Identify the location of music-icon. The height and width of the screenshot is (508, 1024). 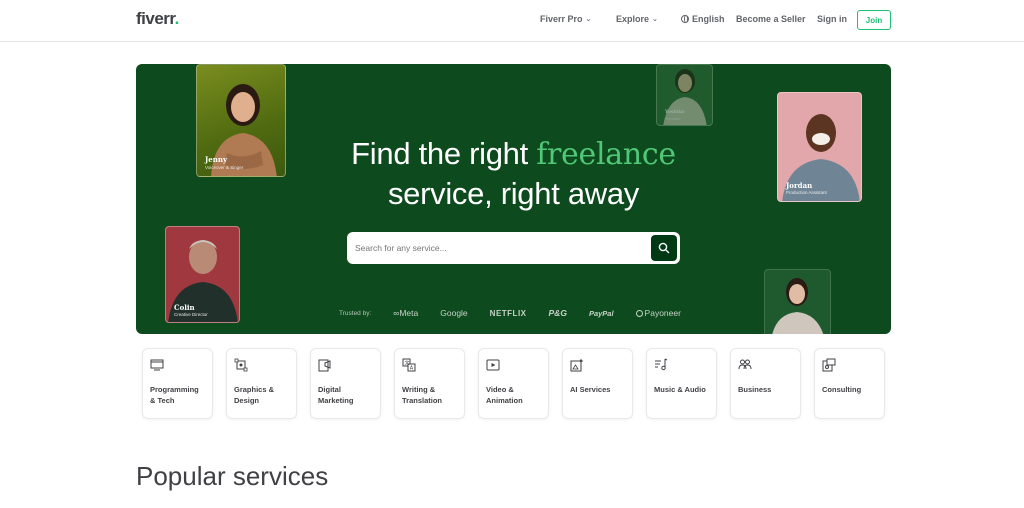
(661, 364).